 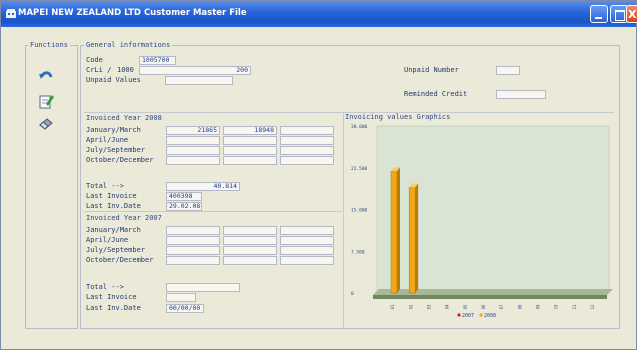 What do you see at coordinates (250, 260) in the screenshot?
I see `y2007-q4-col2` at bounding box center [250, 260].